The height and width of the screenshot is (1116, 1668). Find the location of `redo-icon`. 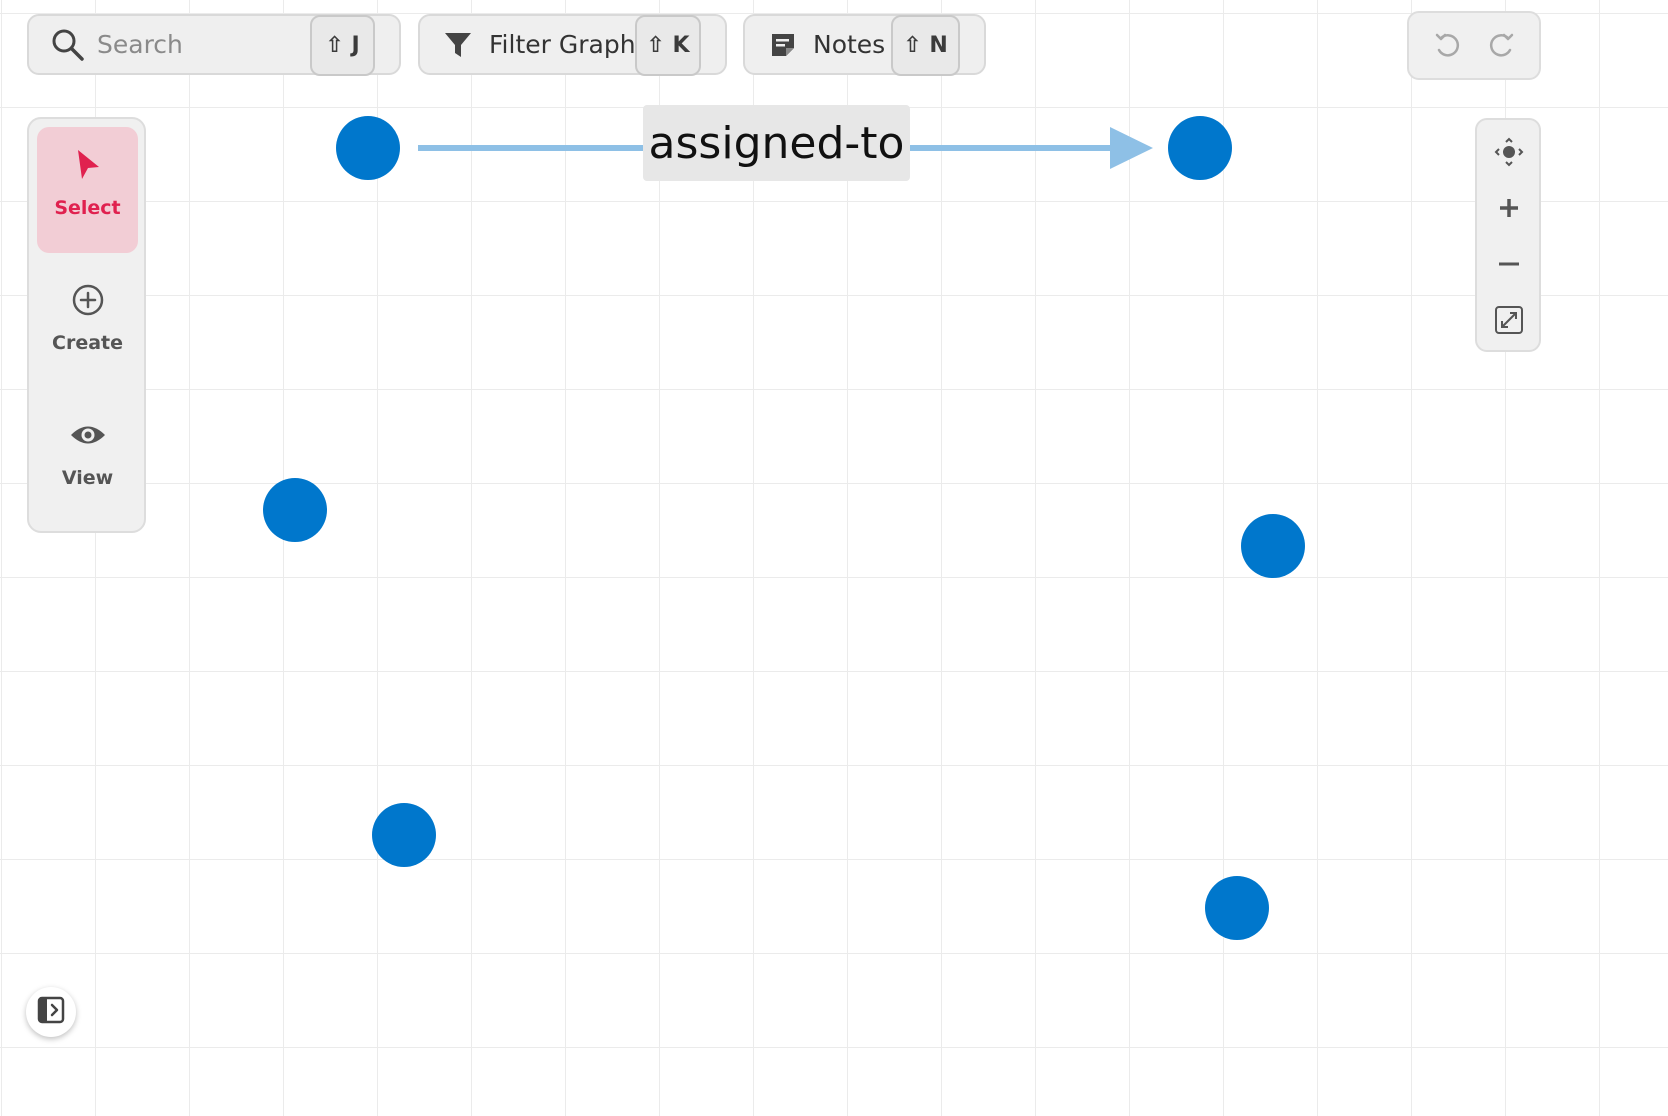

redo-icon is located at coordinates (1501, 46).